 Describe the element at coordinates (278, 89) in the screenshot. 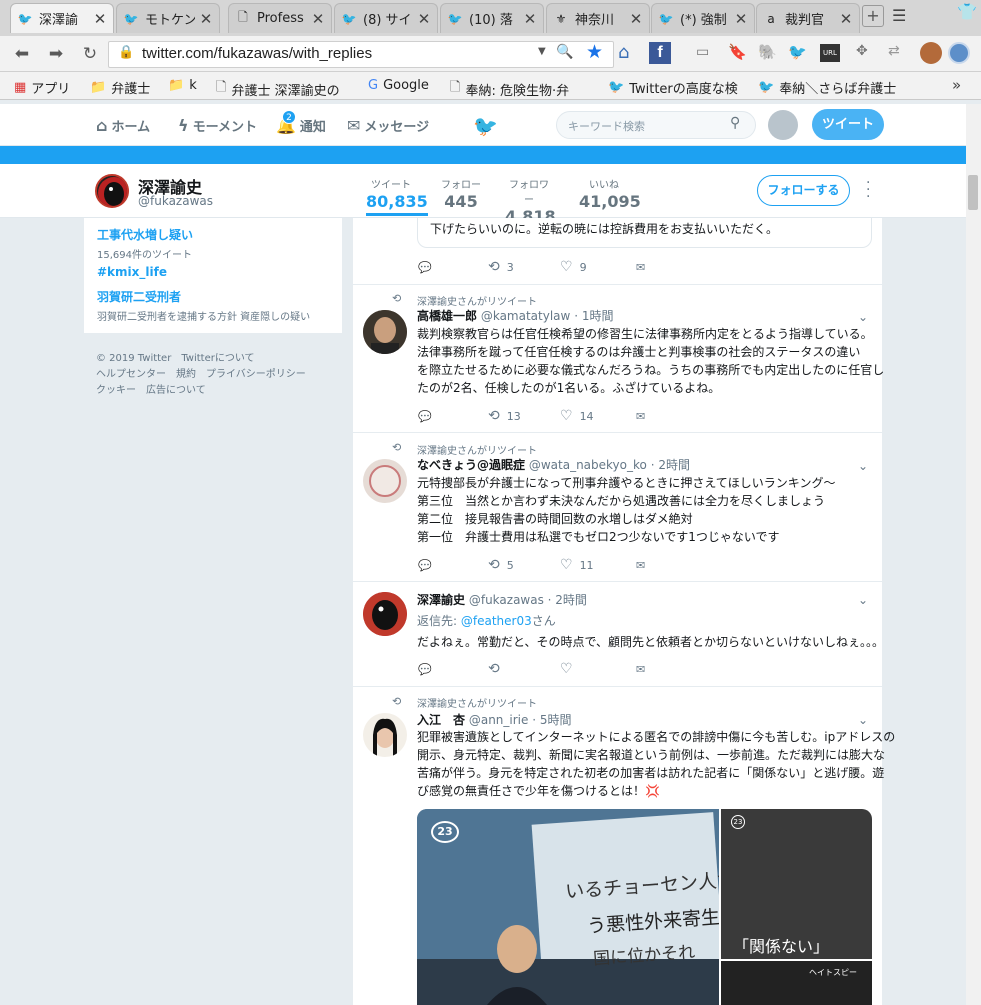

I see `bookmark-item: 🗋 弁護士 深澤諭史の` at that location.